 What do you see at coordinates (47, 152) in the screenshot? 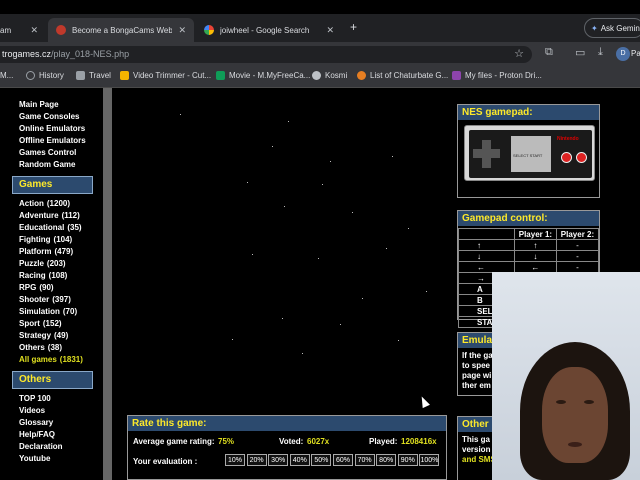
I see `sidebar-link: Games Control` at bounding box center [47, 152].